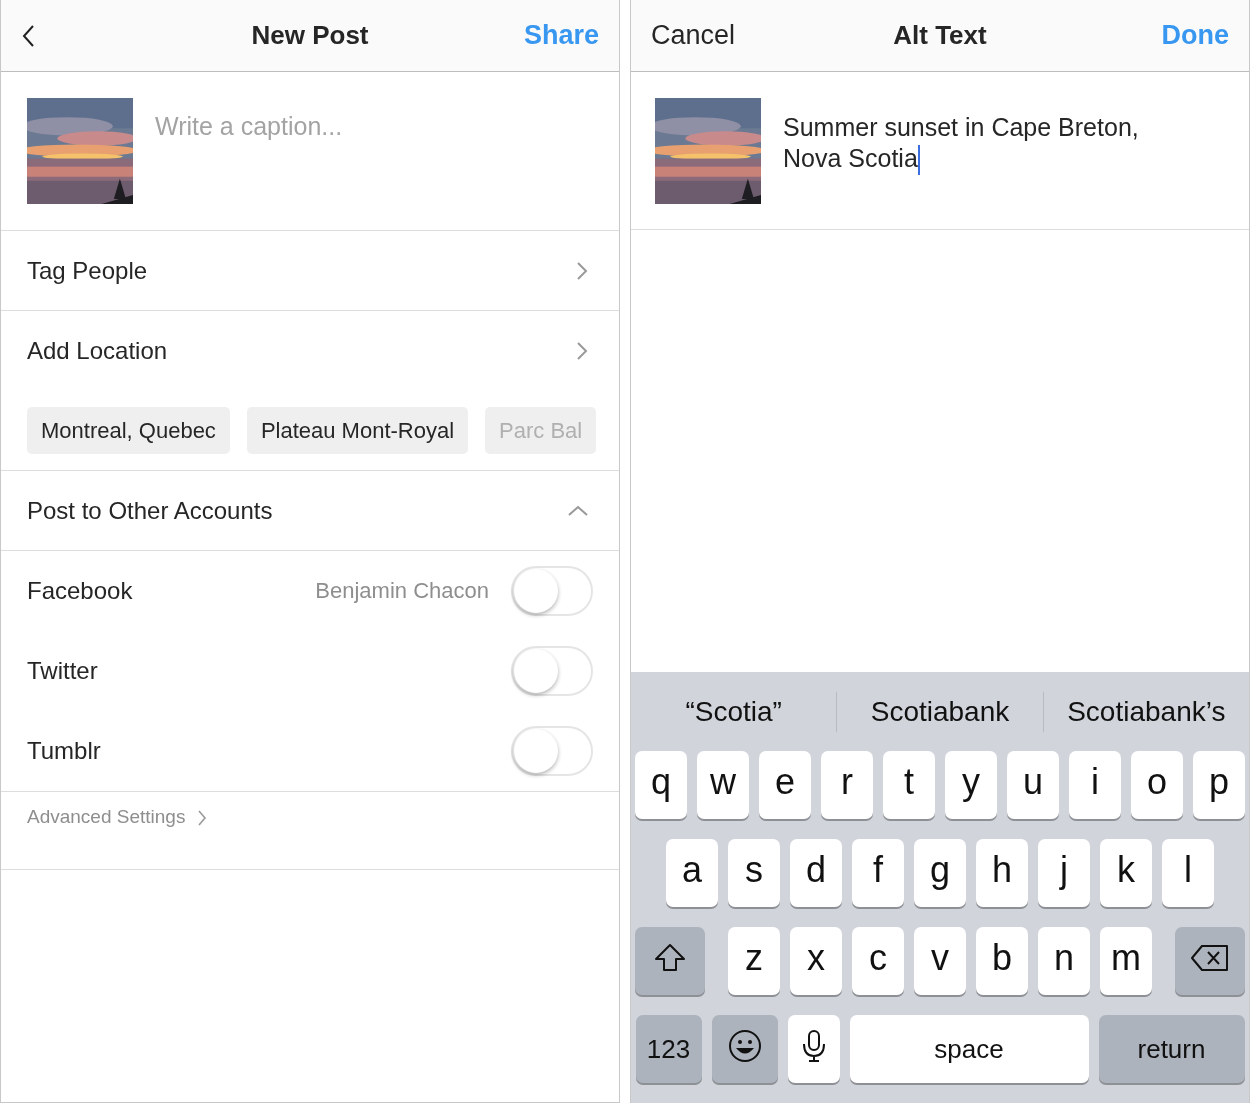 The height and width of the screenshot is (1103, 1250). I want to click on row-label: Add Location, so click(97, 351).